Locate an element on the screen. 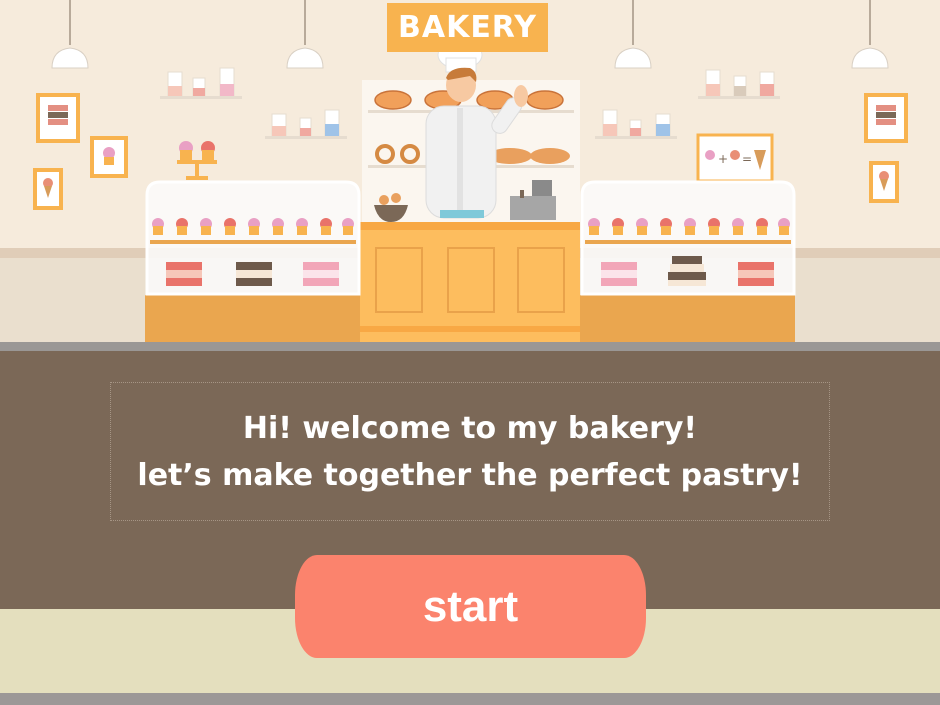 This screenshot has height=705, width=940. recipe-board-icon: + = is located at coordinates (735, 158).